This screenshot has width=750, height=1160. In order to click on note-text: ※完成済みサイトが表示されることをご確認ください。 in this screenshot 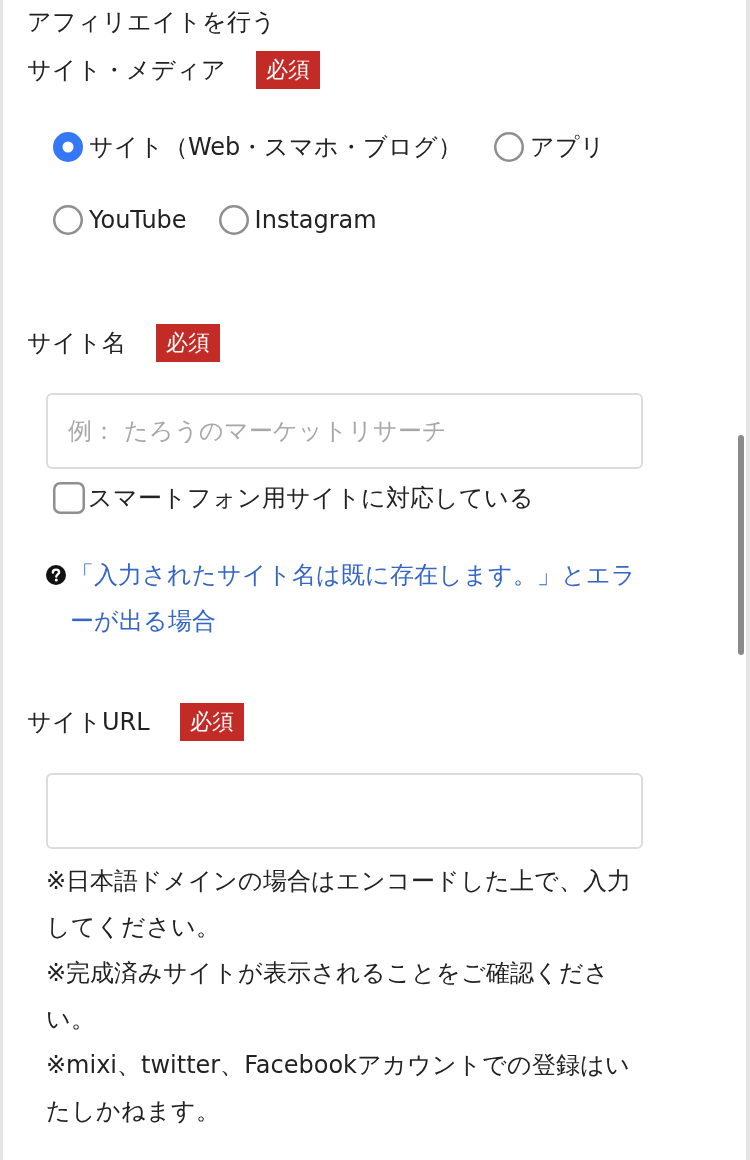, I will do `click(328, 996)`.